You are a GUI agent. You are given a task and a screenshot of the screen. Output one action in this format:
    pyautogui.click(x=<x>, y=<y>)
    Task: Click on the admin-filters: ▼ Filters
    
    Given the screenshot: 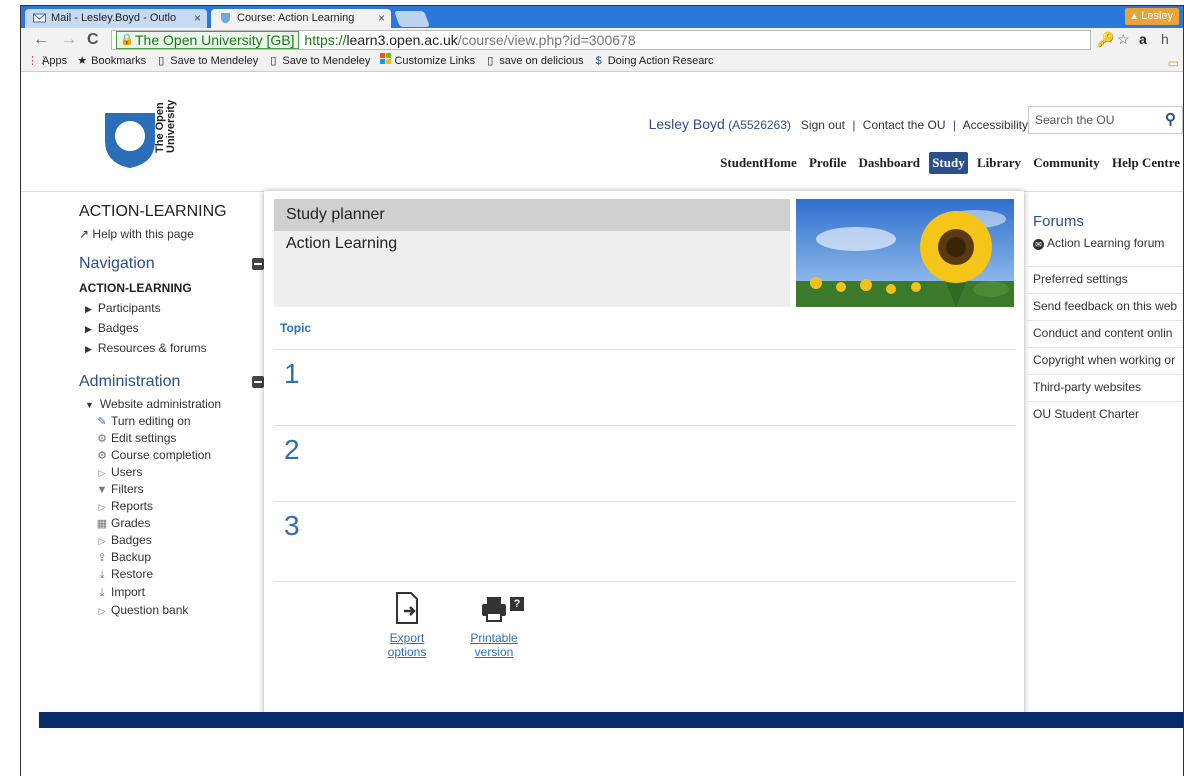 What is the action you would take?
    pyautogui.click(x=171, y=489)
    